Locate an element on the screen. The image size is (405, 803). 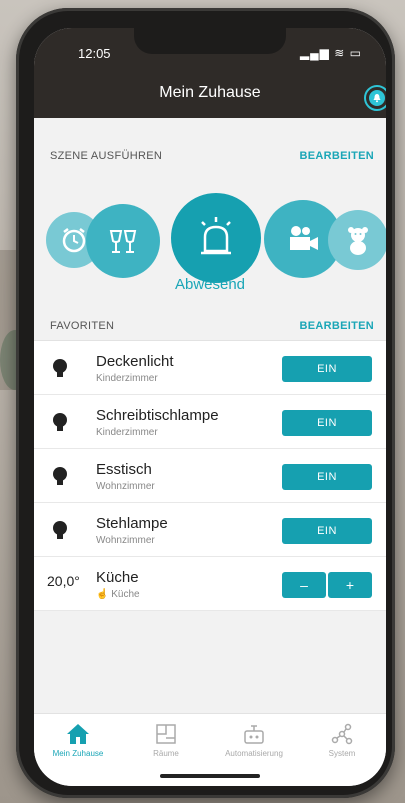
temperature-value: 20,0° is located at coordinates (63, 581).